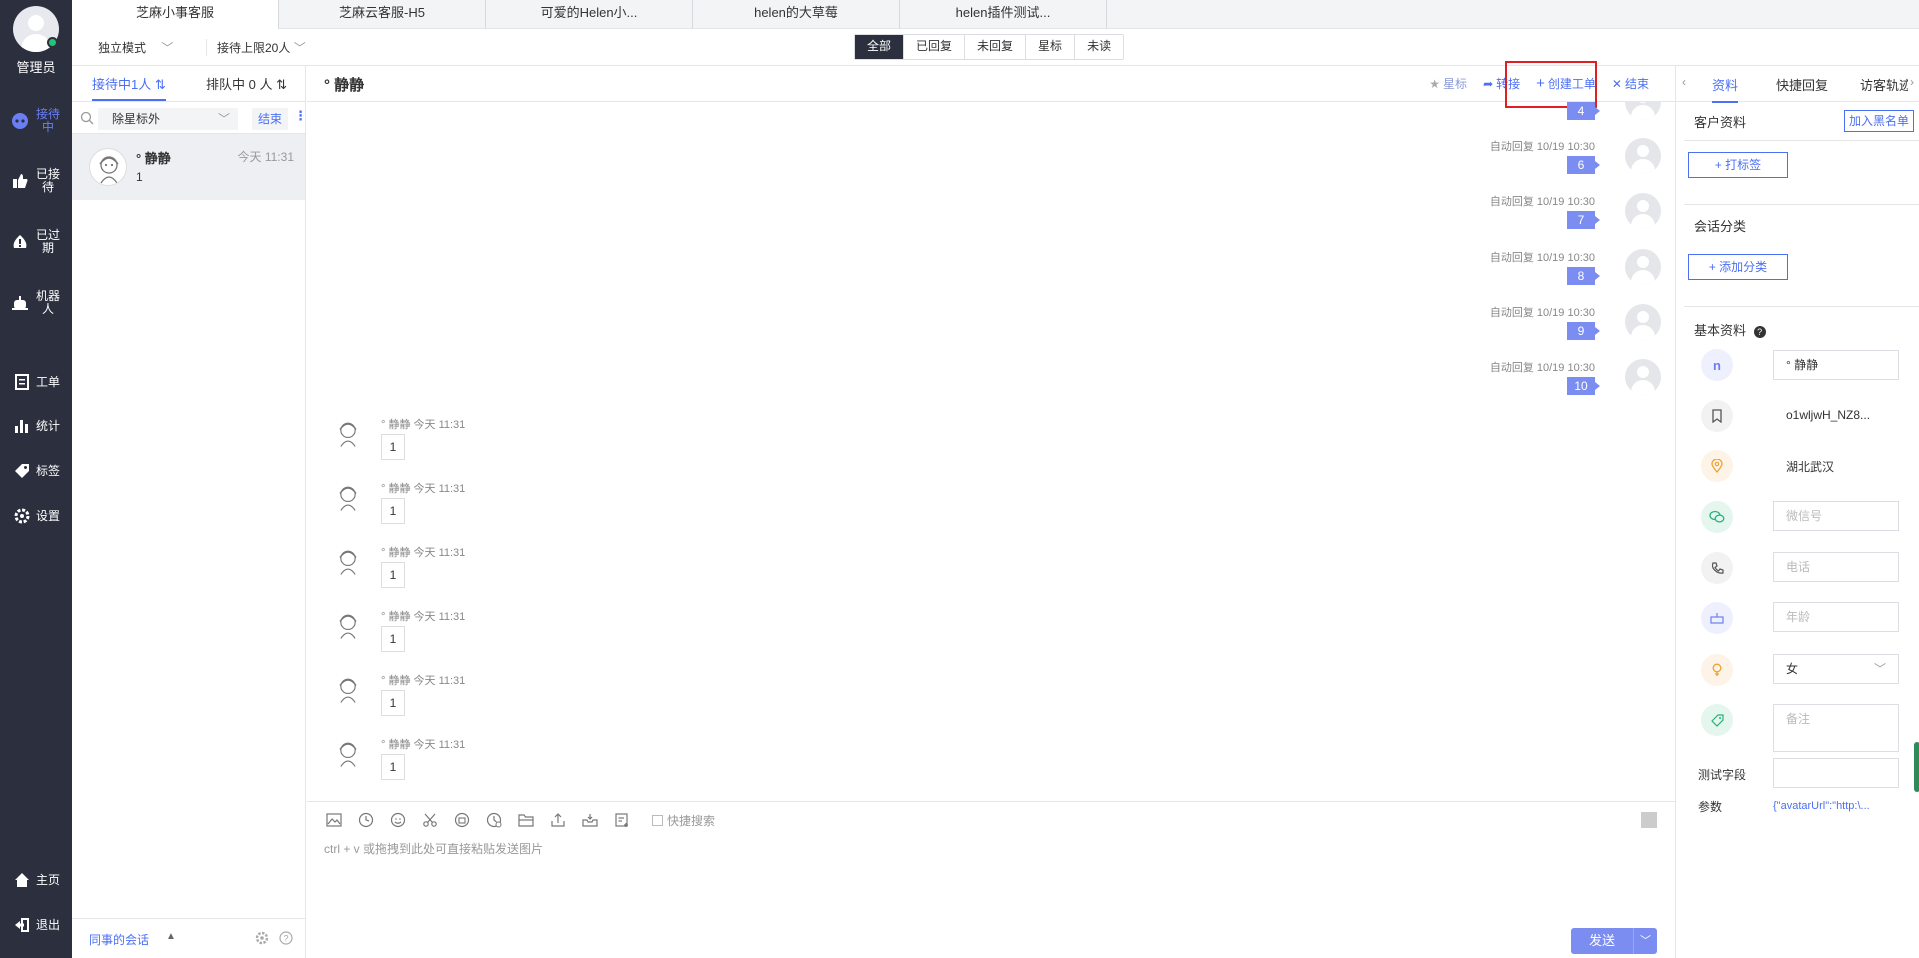 The width and height of the screenshot is (1919, 958). Describe the element at coordinates (1836, 728) in the screenshot. I see `remark-textarea: 备注` at that location.